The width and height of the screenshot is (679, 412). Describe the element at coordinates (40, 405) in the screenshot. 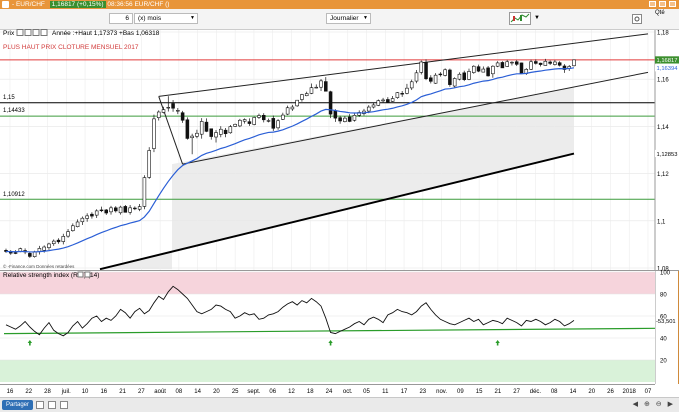

I see `print-icon` at that location.